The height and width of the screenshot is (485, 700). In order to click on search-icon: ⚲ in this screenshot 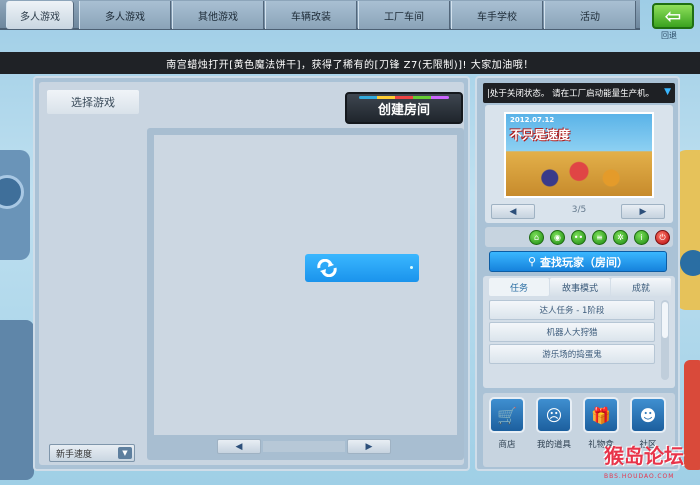, I will do `click(532, 261)`.